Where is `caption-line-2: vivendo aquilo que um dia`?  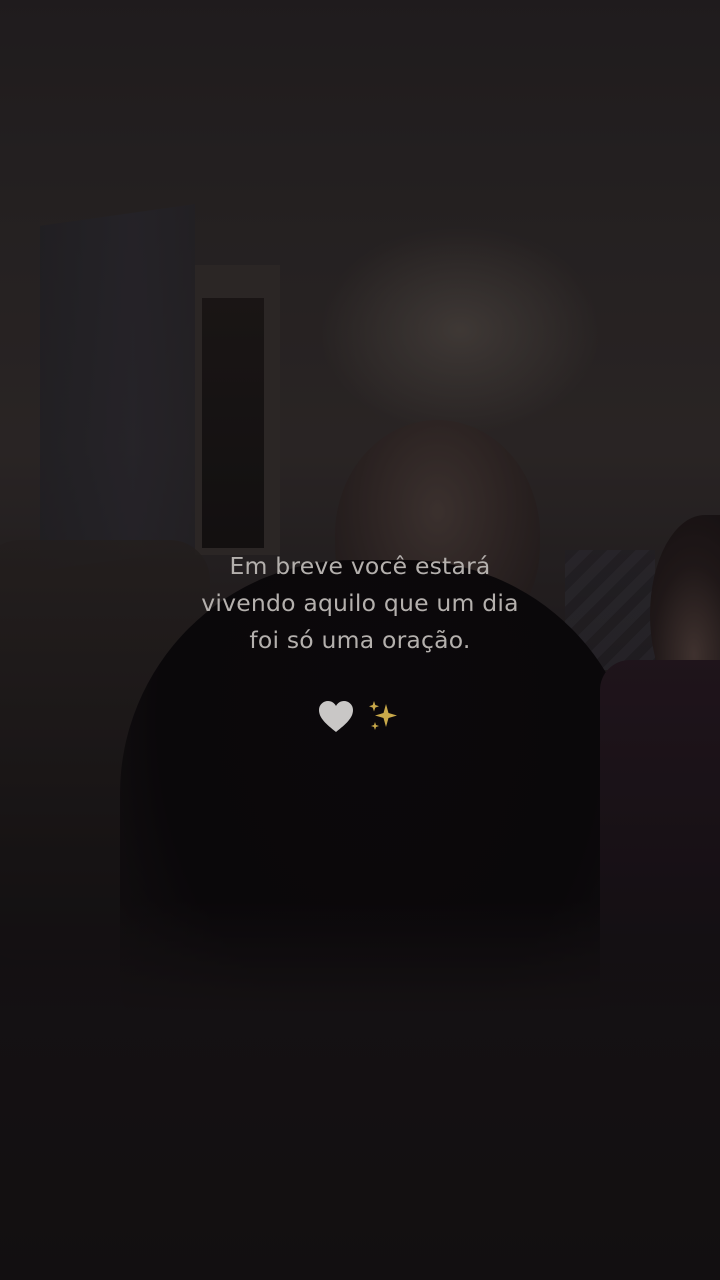
caption-line-2: vivendo aquilo que um dia is located at coordinates (360, 603).